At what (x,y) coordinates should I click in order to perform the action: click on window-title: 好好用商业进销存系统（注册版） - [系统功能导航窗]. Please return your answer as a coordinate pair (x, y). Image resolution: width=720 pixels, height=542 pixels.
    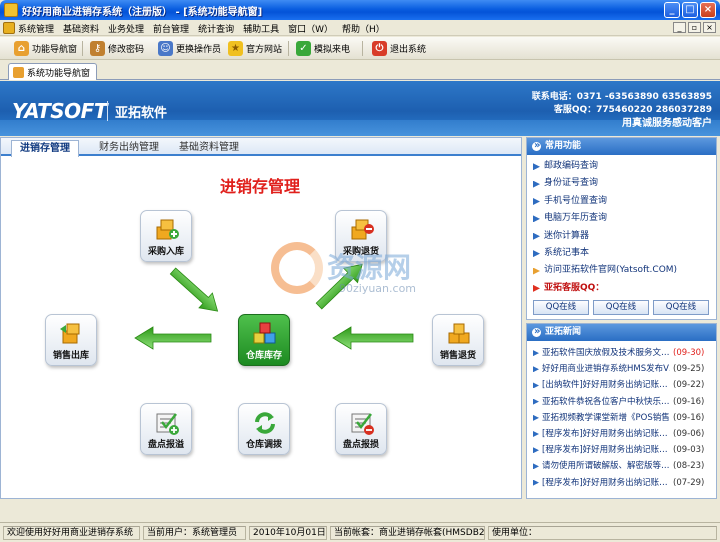
    Looking at the image, I should click on (142, 12).